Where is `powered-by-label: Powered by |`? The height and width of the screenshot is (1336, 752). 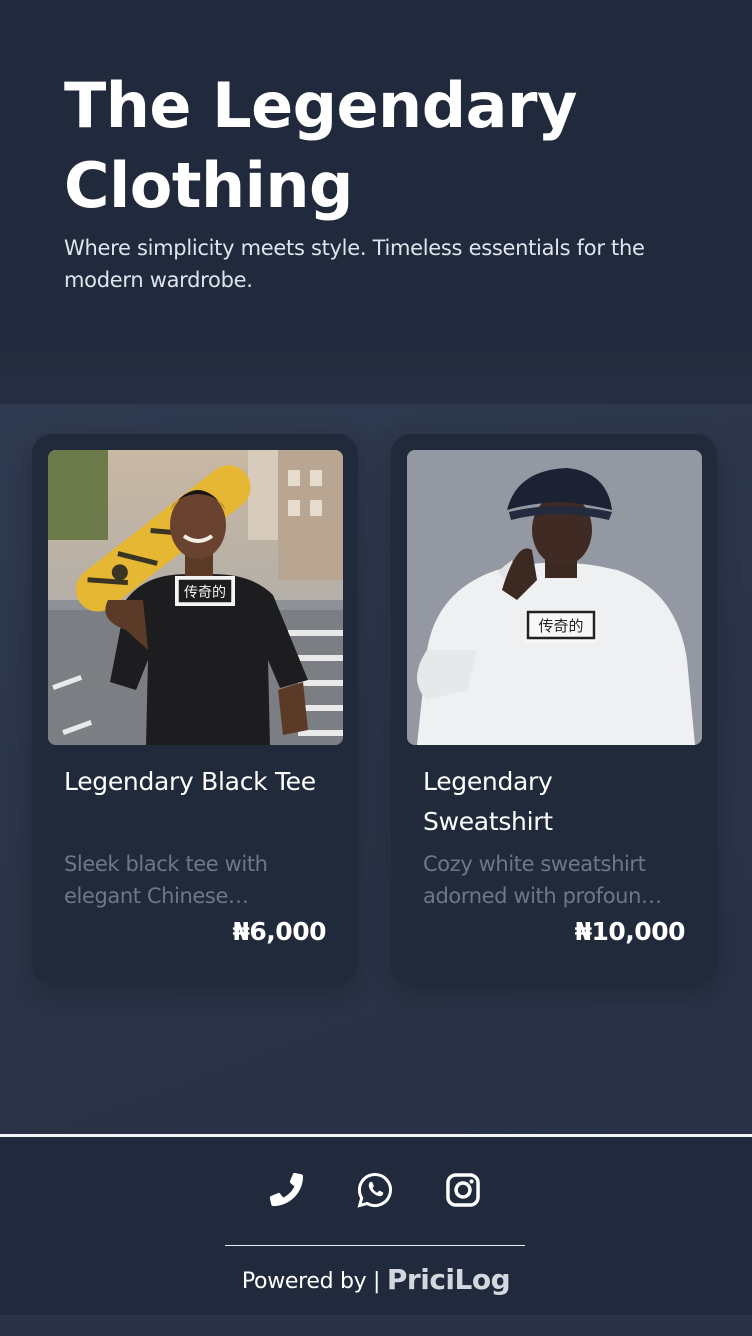
powered-by-label: Powered by | is located at coordinates (311, 1281).